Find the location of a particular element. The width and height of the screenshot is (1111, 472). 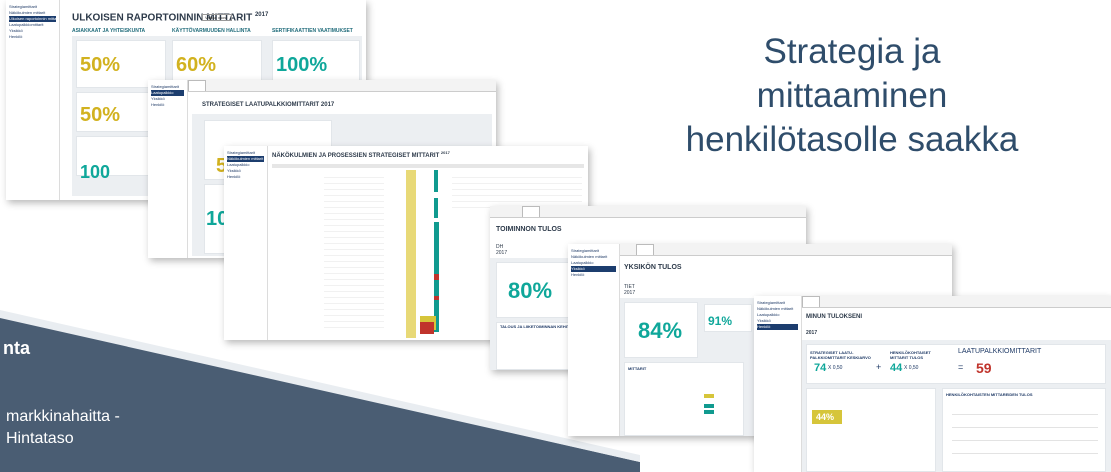

label-bonus-metrics: LAATUPALKKIOMITTARIT is located at coordinates (1000, 351).